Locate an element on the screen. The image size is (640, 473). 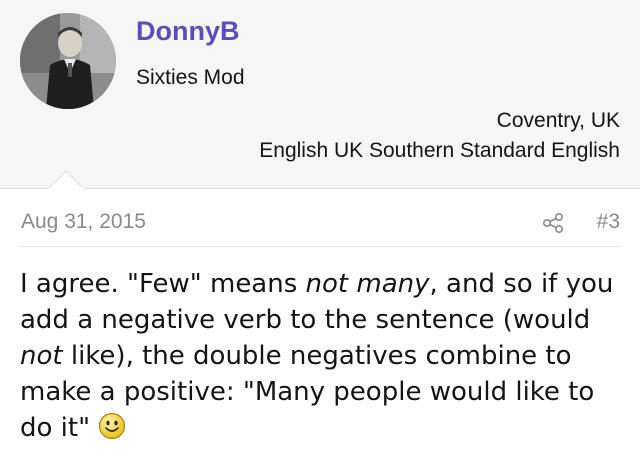
share-icon is located at coordinates (553, 223).